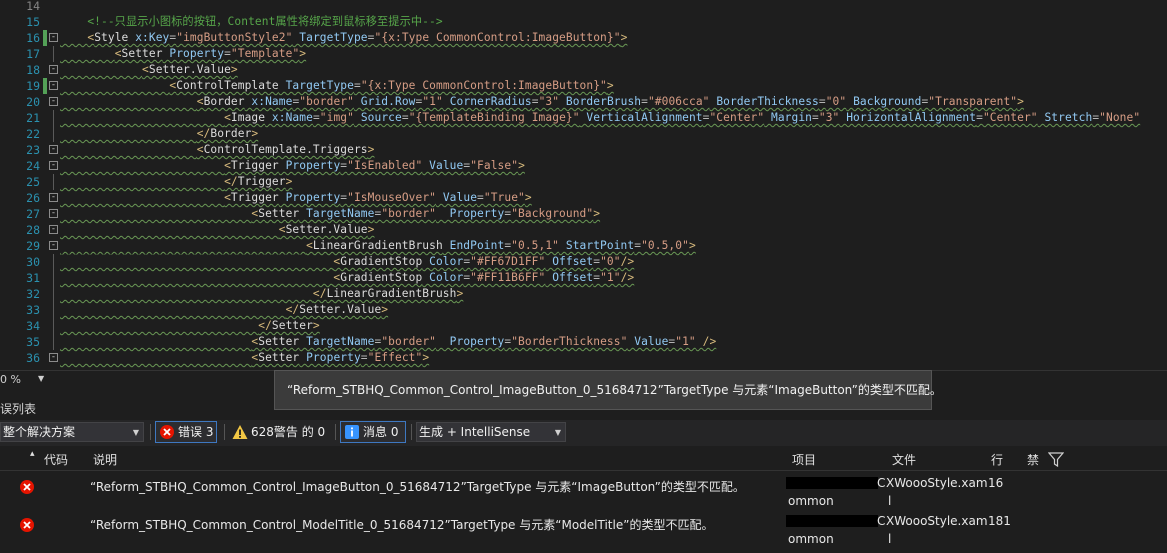 Image resolution: width=1167 pixels, height=553 pixels. I want to click on code-token: TargetType, so click(316, 85).